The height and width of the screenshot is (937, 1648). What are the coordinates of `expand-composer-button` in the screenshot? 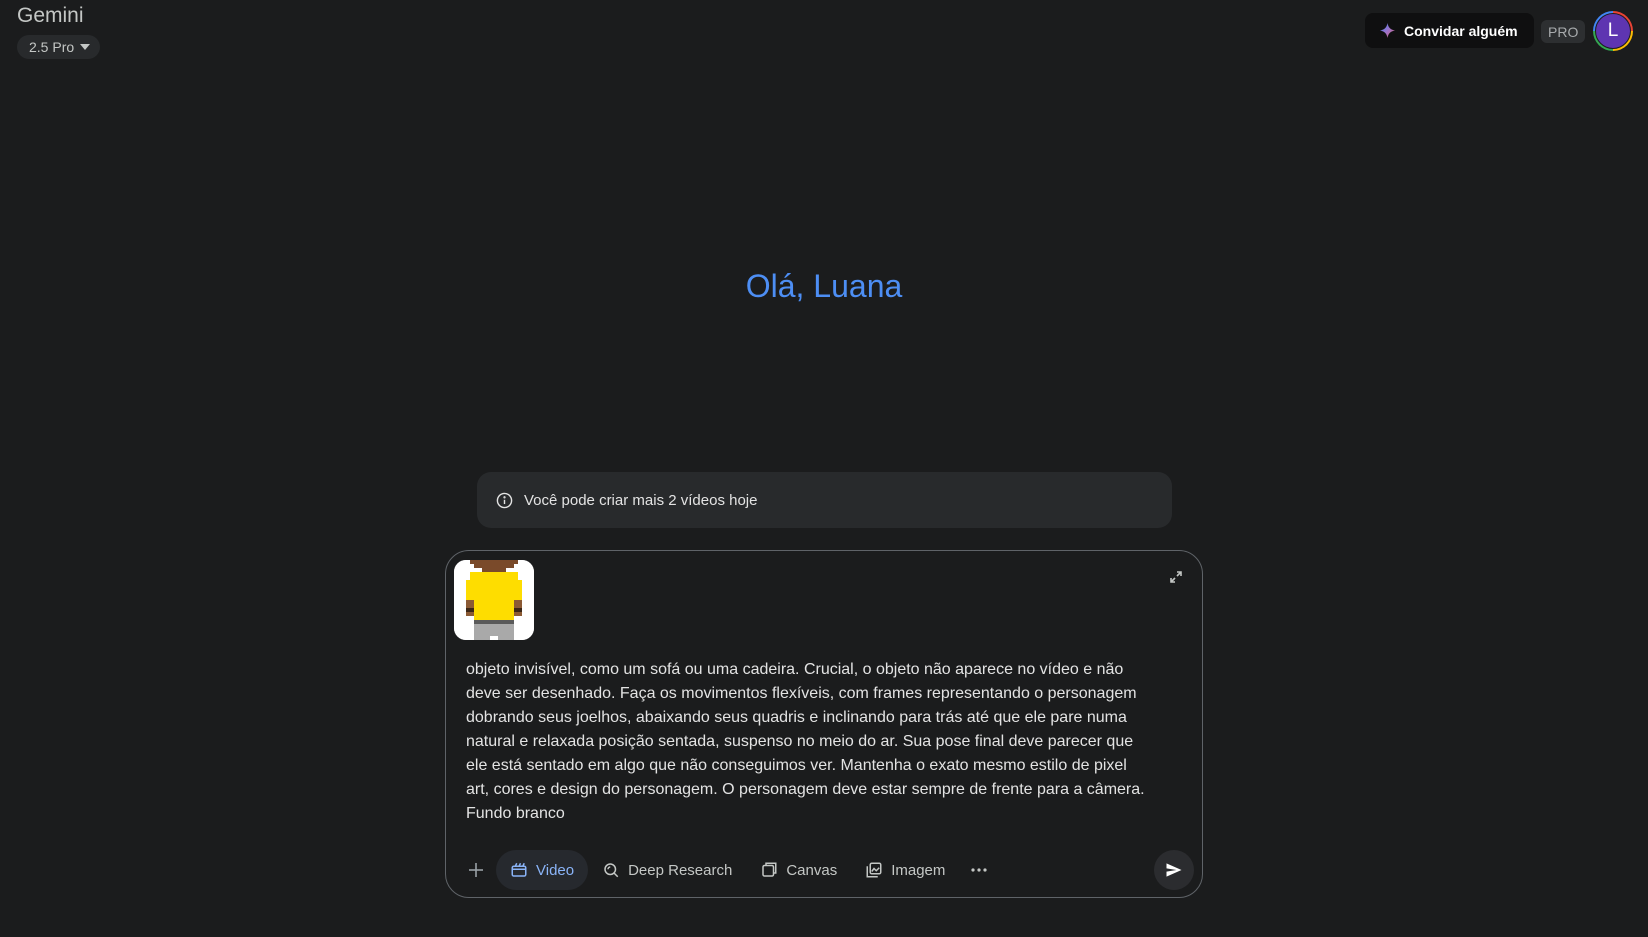 It's located at (1176, 577).